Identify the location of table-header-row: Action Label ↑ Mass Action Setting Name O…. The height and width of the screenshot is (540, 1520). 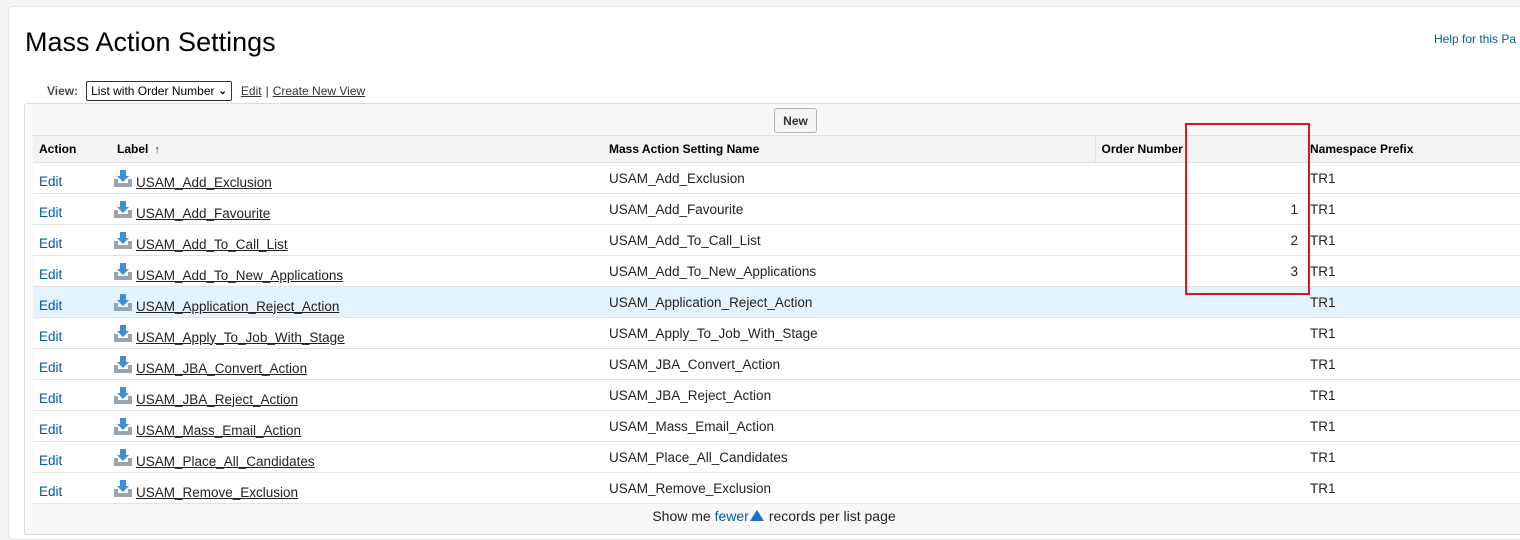
(776, 149).